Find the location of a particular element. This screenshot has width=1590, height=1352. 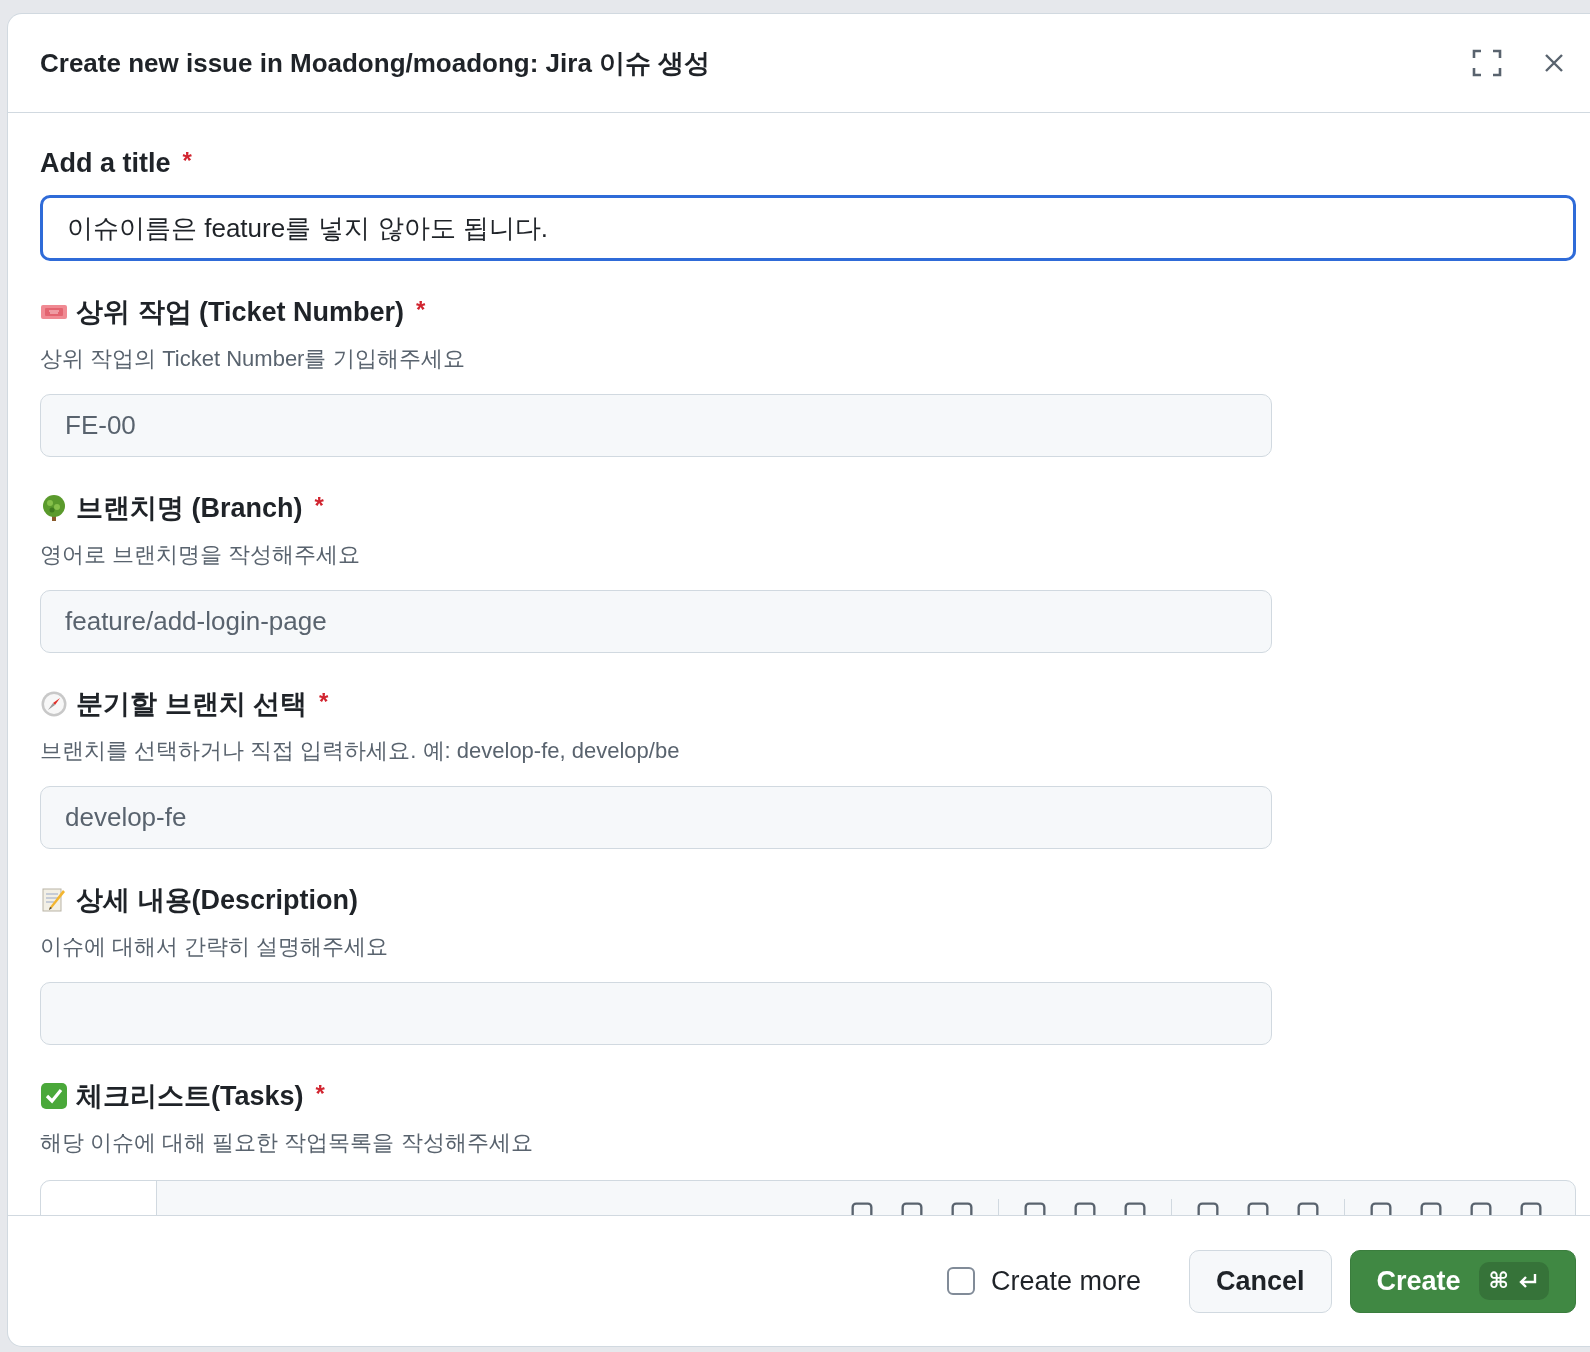

tree-icon is located at coordinates (54, 508).